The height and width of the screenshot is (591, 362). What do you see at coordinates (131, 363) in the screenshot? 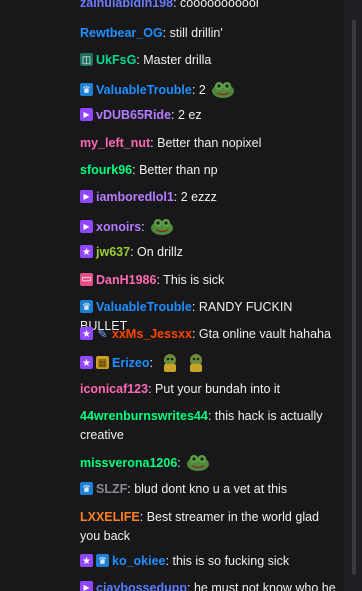
I see `chat-username: Erizeo` at bounding box center [131, 363].